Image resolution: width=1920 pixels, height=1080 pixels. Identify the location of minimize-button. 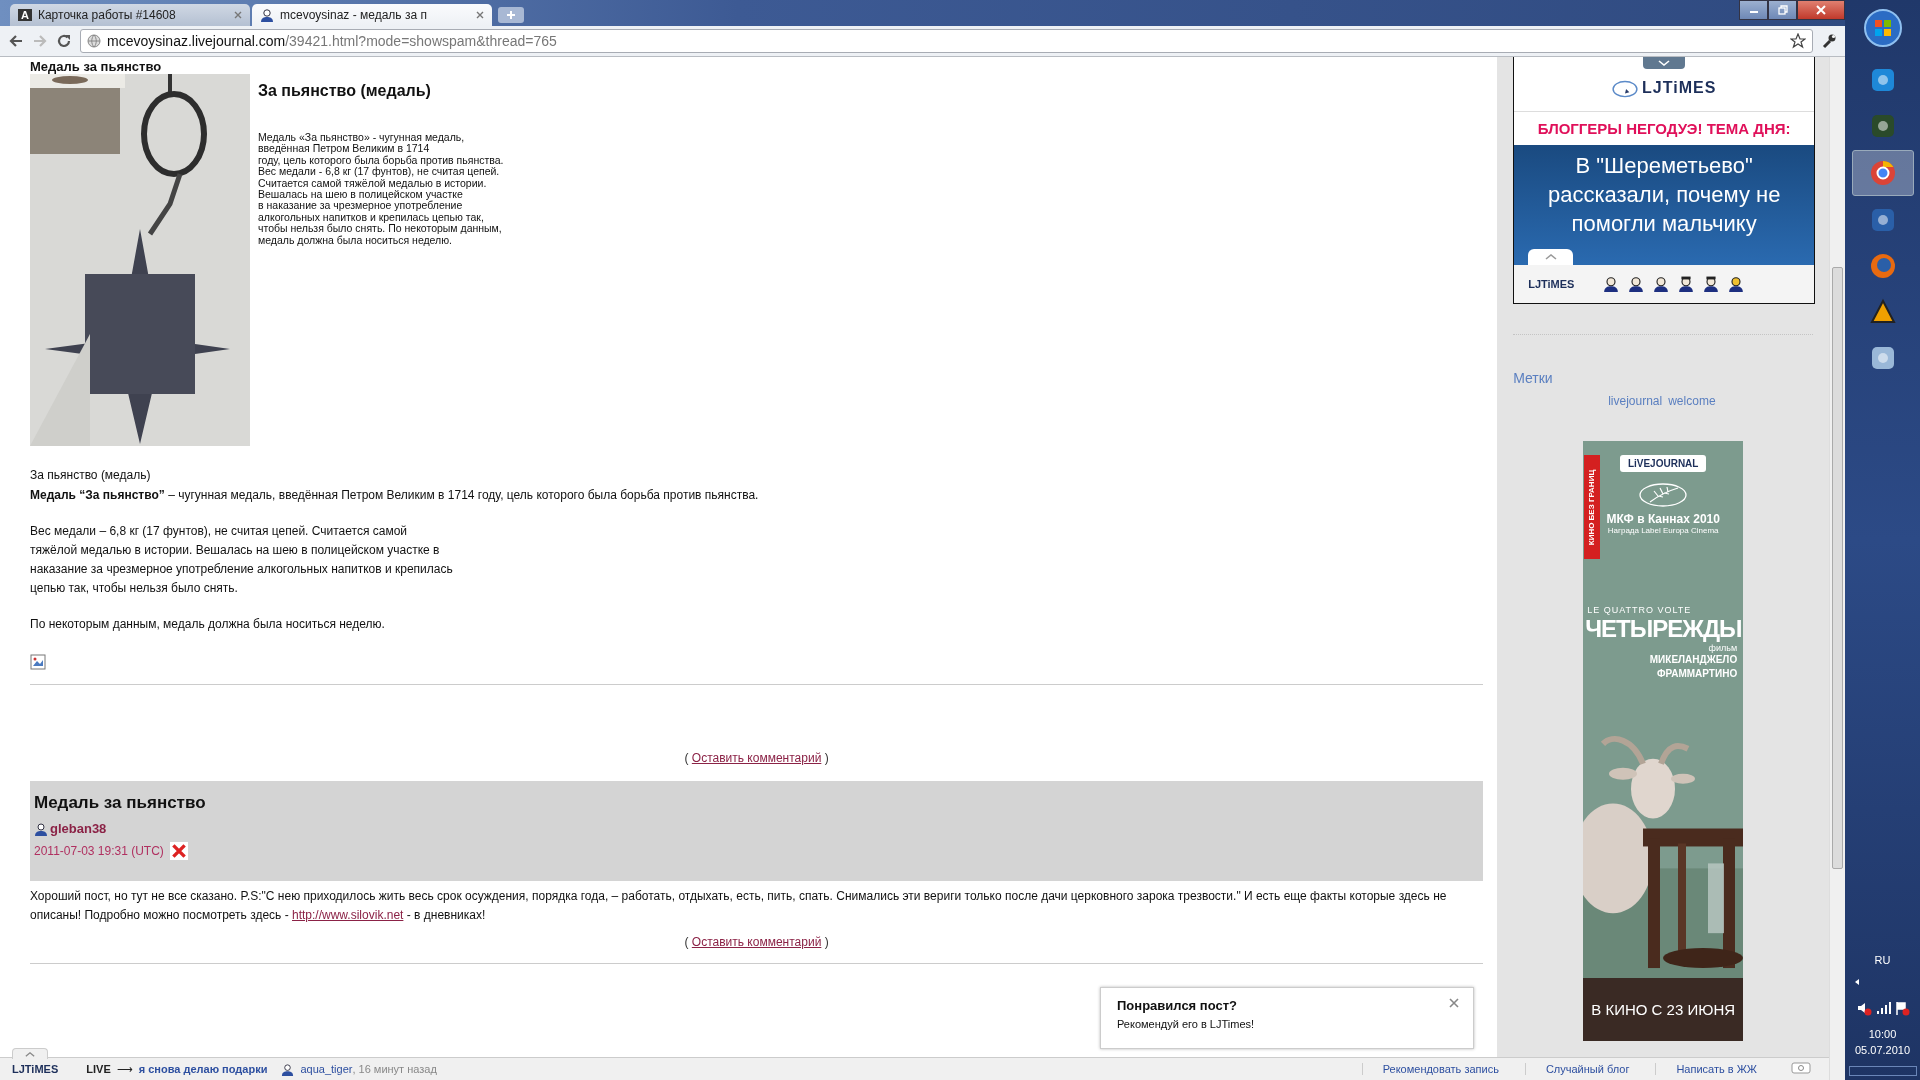
(1753, 10).